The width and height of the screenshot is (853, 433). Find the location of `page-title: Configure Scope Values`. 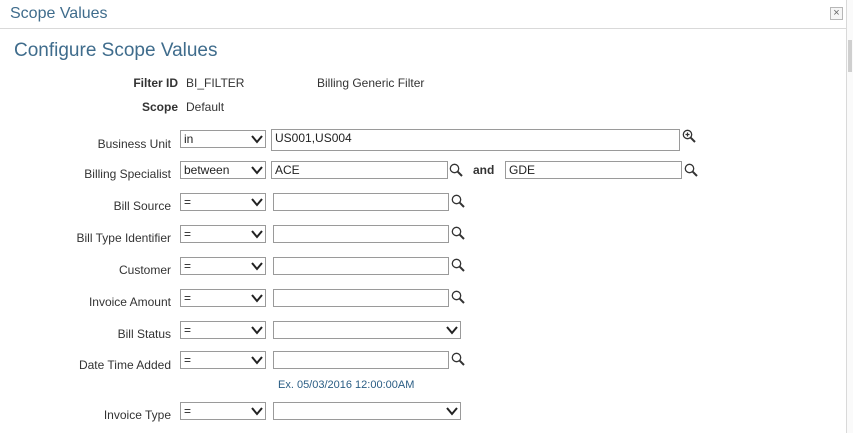

page-title: Configure Scope Values is located at coordinates (116, 50).